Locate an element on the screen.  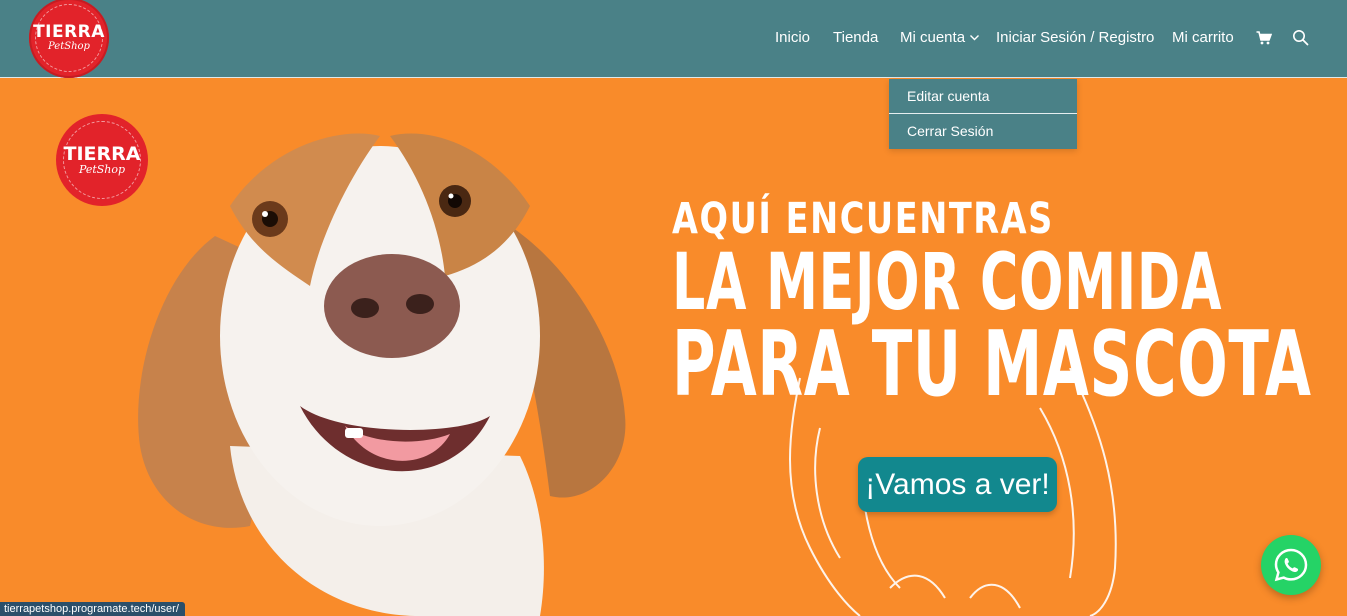
whatsapp-button is located at coordinates (1291, 565).